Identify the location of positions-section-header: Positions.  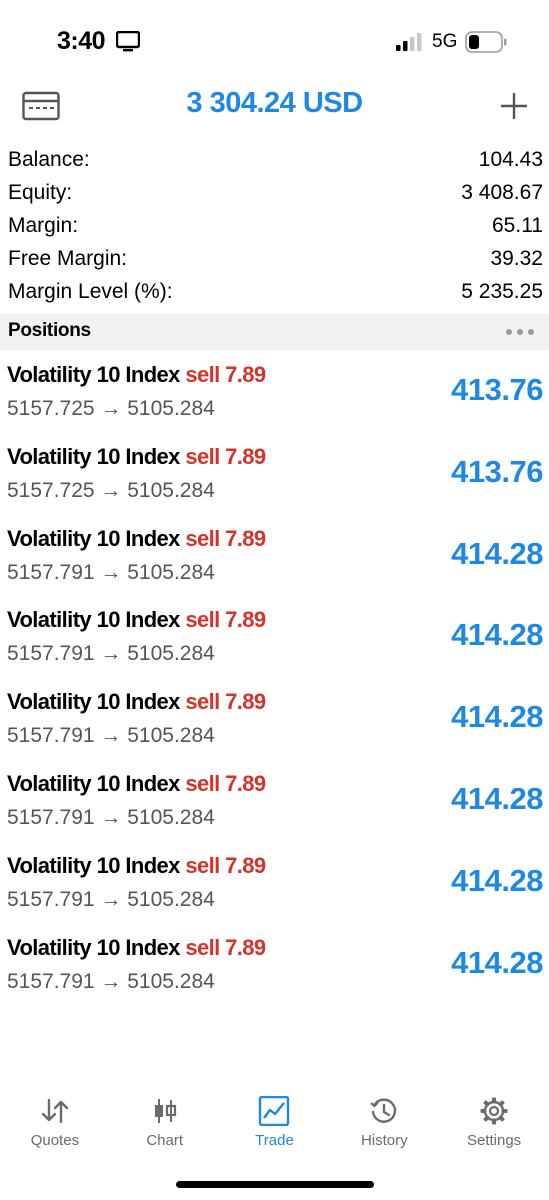
(274, 332).